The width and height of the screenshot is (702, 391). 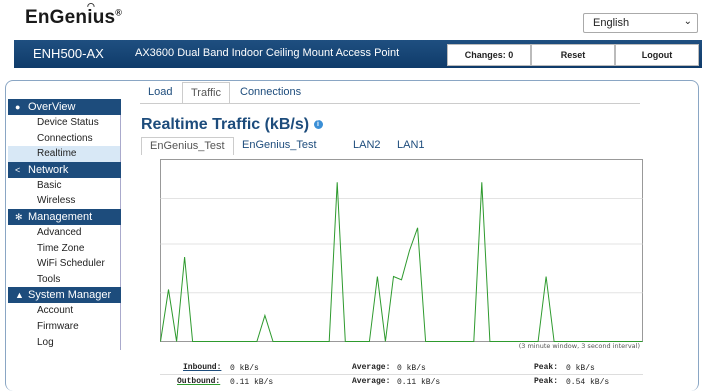 I want to click on outbound-label: Outbound:, so click(x=199, y=381).